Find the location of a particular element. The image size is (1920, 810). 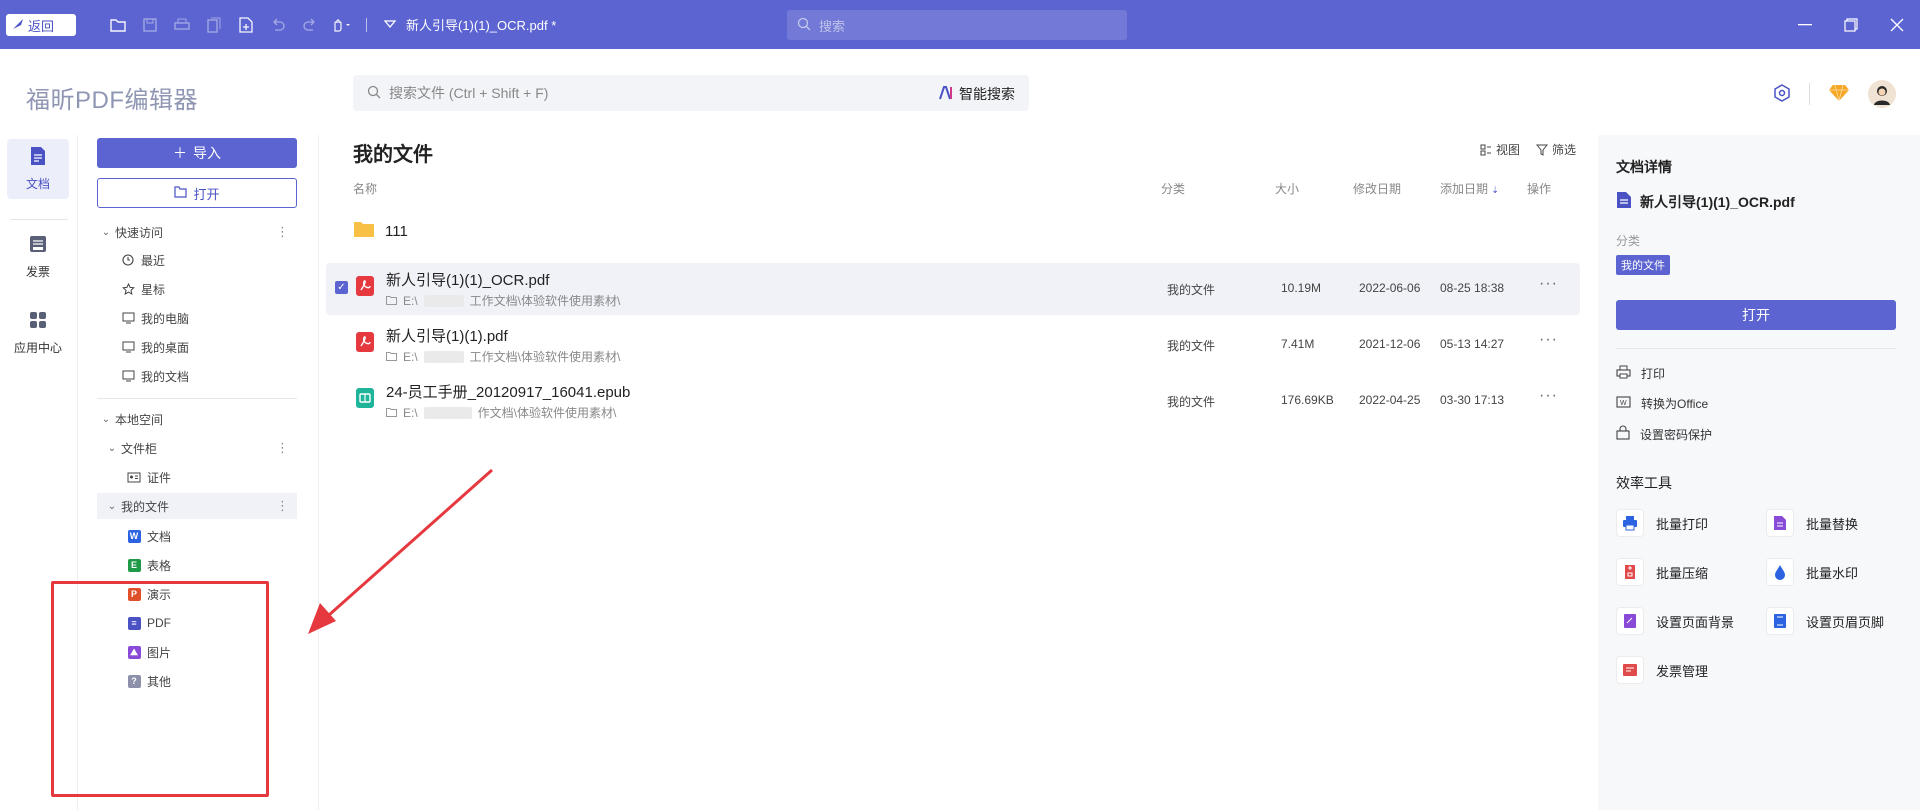

row-checkbox: ✓ is located at coordinates (341, 287).